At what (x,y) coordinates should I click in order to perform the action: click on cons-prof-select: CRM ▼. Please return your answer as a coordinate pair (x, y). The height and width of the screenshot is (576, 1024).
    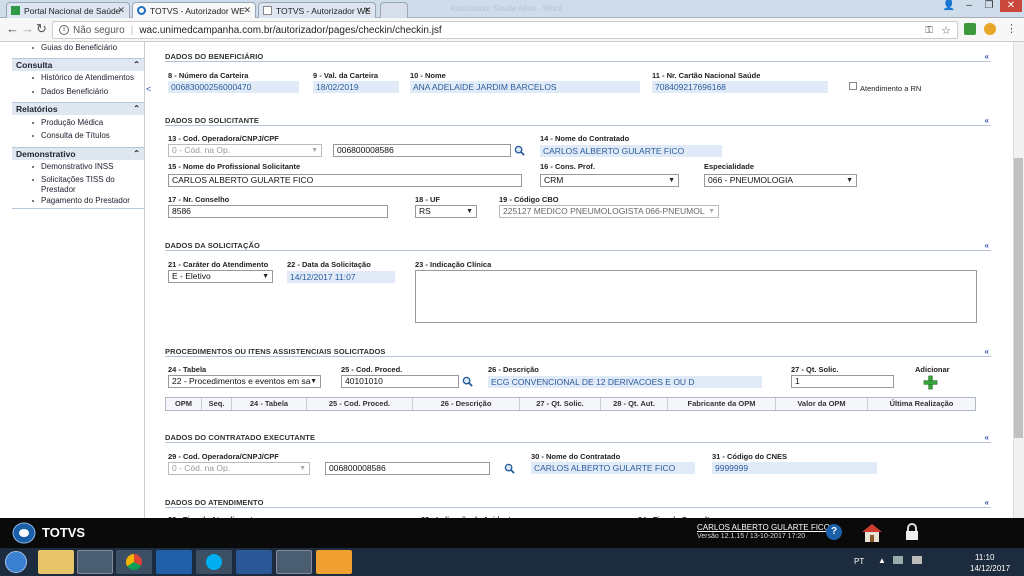
    Looking at the image, I should click on (609, 180).